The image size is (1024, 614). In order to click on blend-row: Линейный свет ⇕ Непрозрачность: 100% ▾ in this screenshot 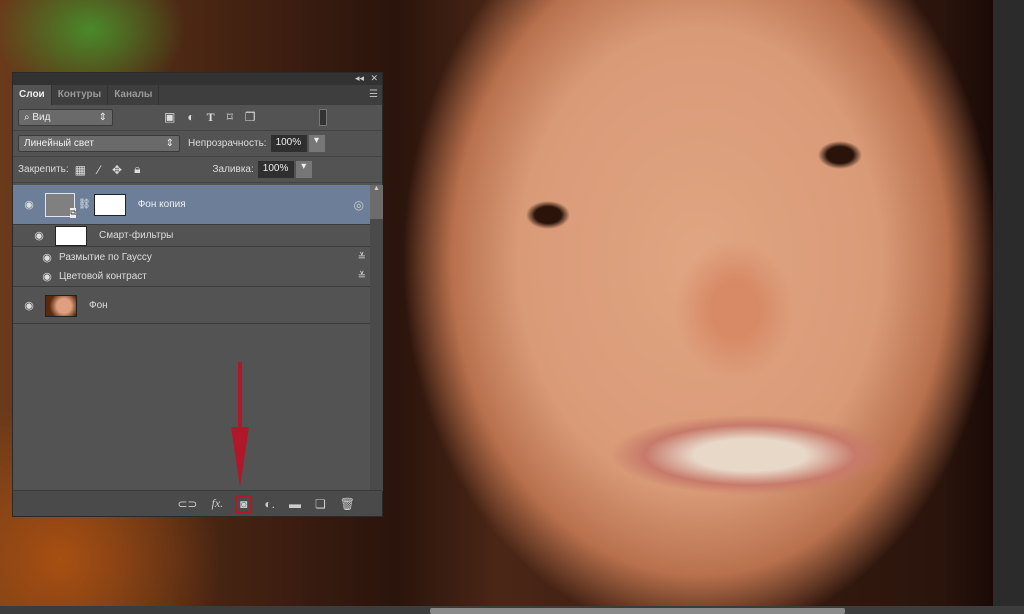, I will do `click(197, 144)`.